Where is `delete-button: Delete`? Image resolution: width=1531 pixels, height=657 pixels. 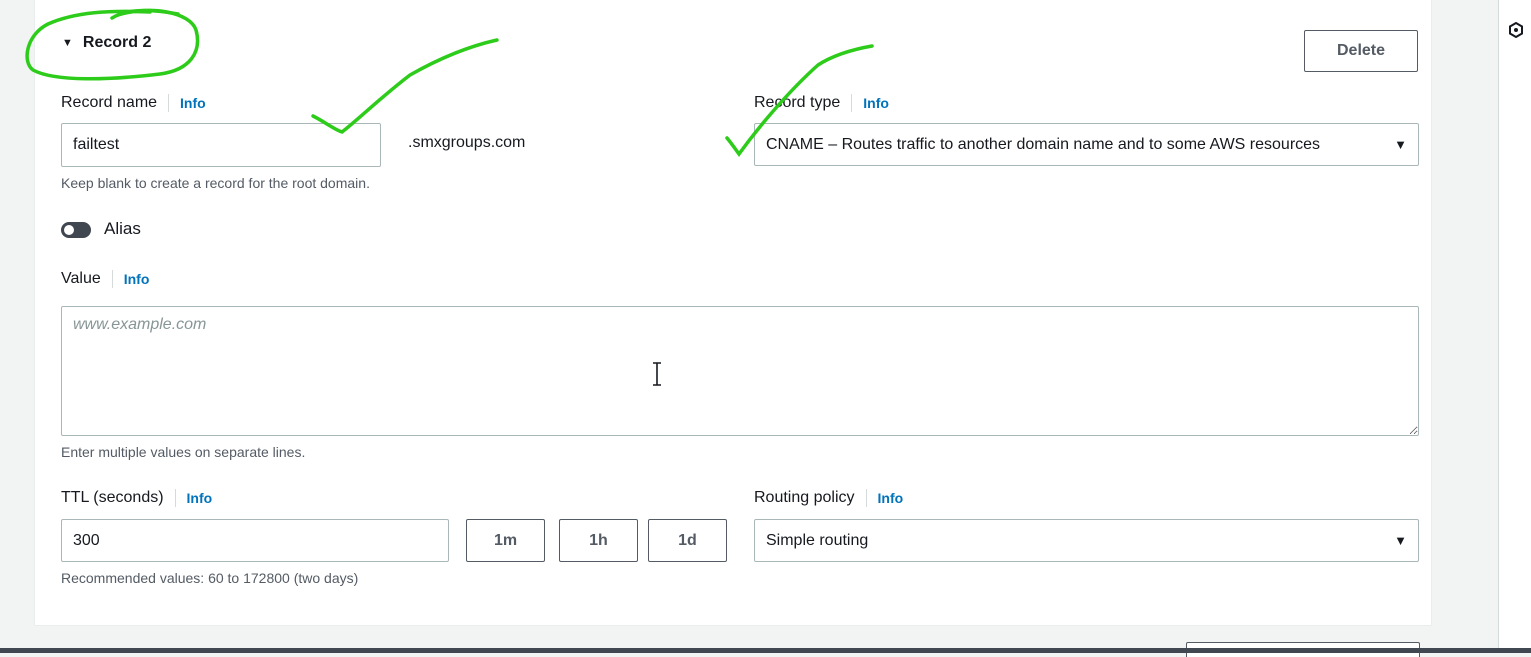 delete-button: Delete is located at coordinates (1361, 51).